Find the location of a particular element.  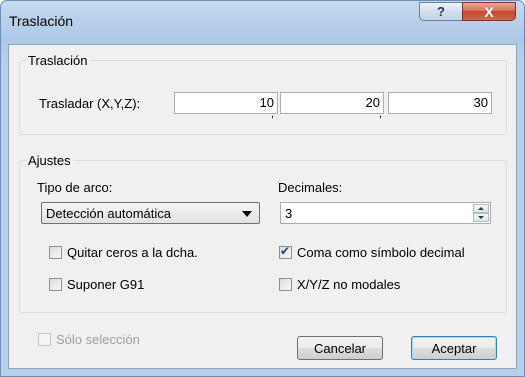

coma-decimal-label: Coma como símbolo decimal is located at coordinates (381, 252).